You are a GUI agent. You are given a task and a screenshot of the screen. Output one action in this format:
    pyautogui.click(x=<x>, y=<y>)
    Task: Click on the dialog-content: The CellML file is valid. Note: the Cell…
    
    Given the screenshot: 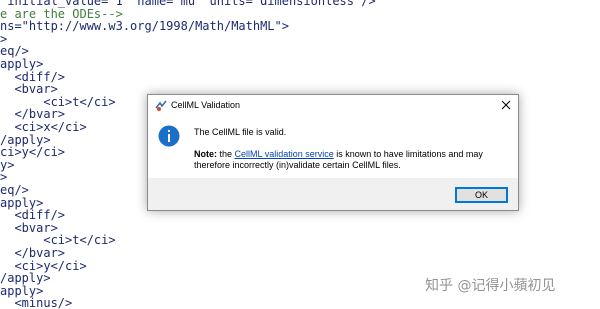 What is the action you would take?
    pyautogui.click(x=333, y=147)
    